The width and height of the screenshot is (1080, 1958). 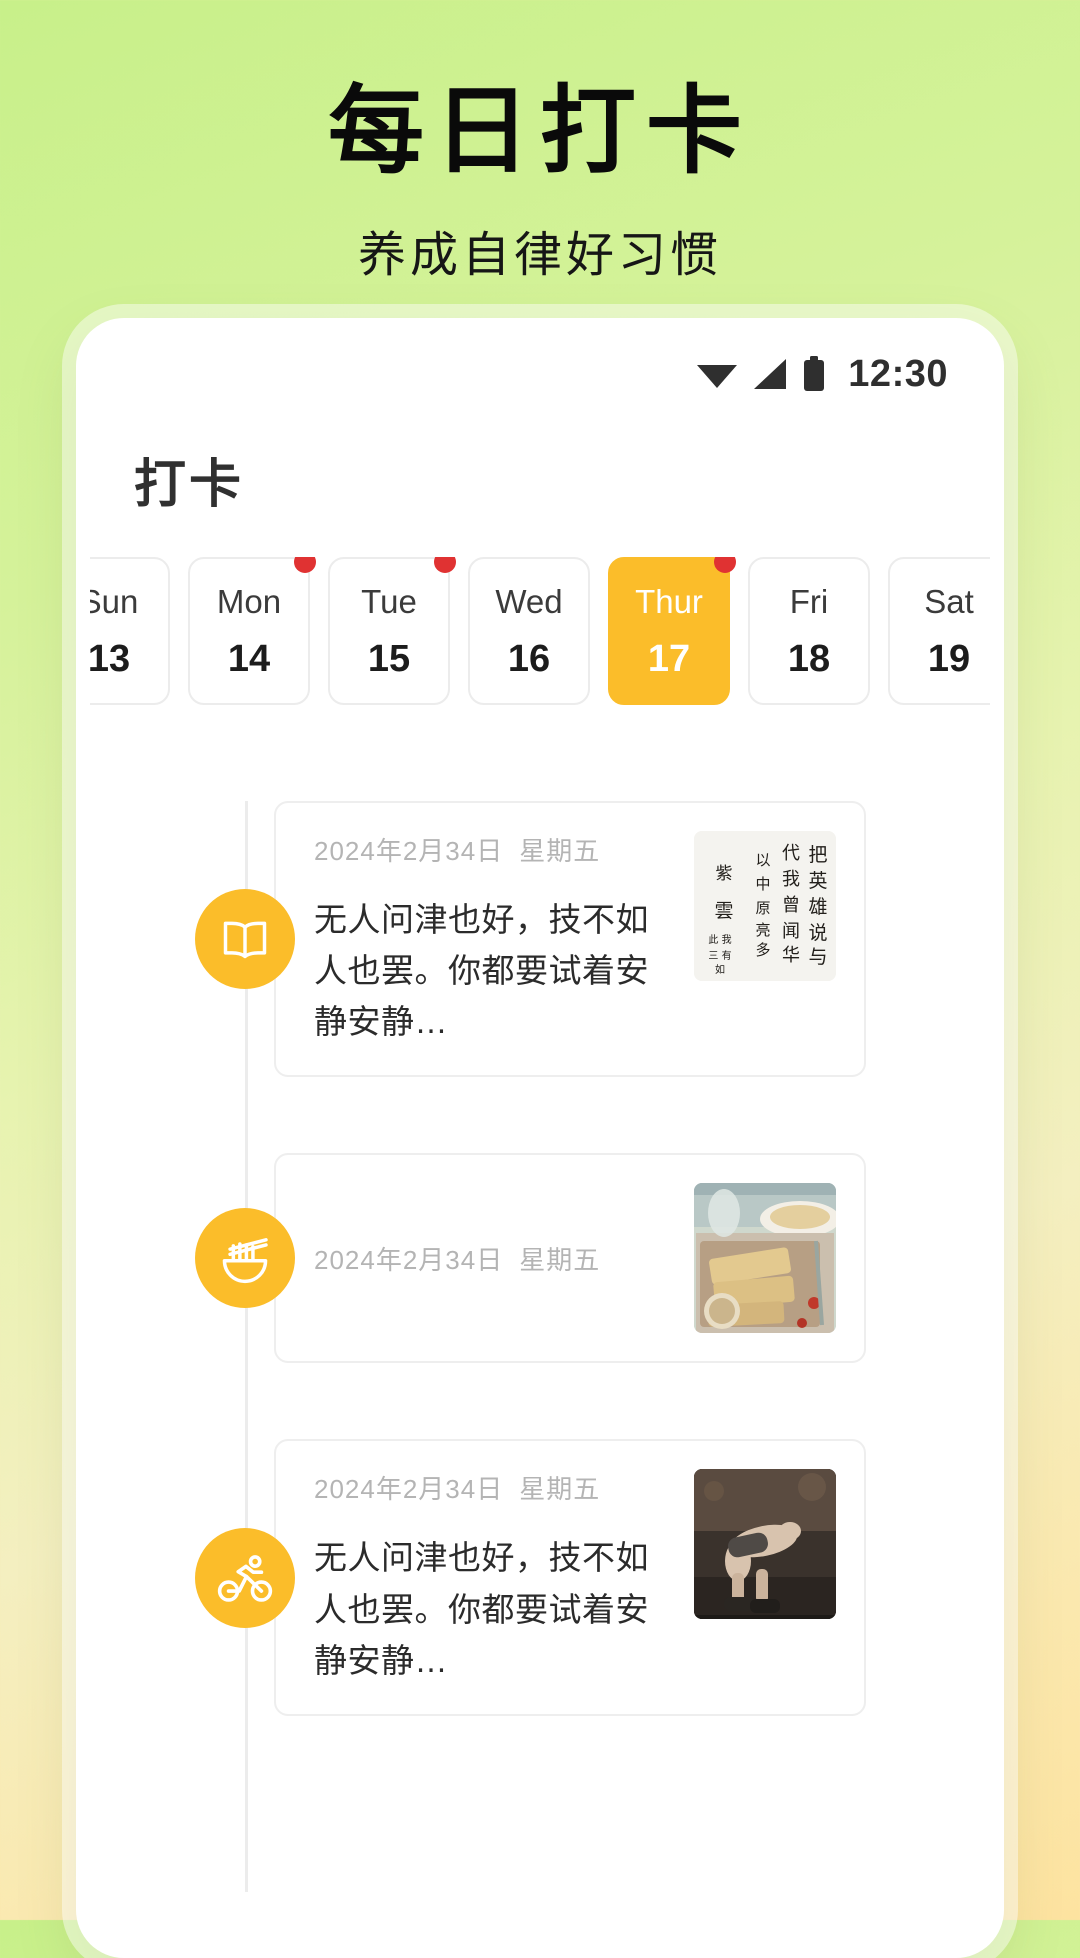 I want to click on svg-text: 闻, so click(x=791, y=931).